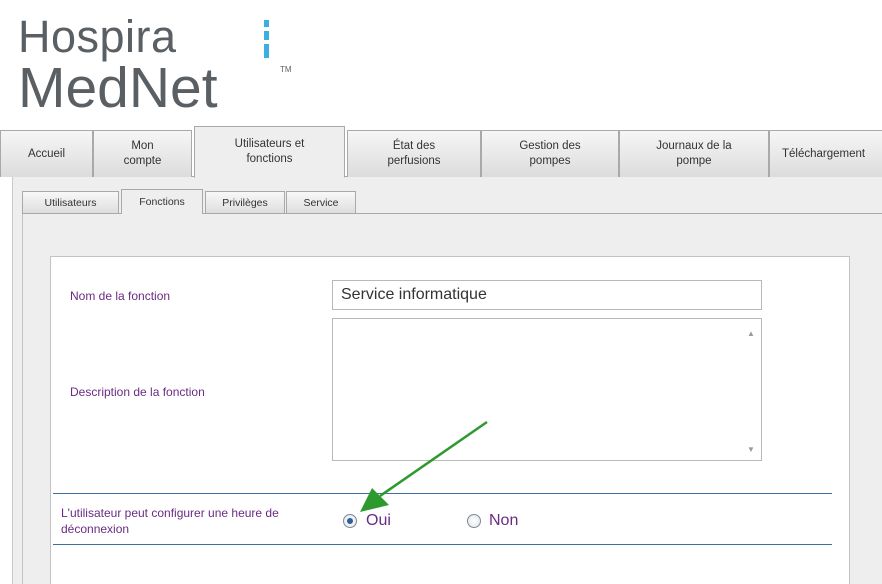 The image size is (882, 584). What do you see at coordinates (538, 389) in the screenshot?
I see `role-description-textarea` at bounding box center [538, 389].